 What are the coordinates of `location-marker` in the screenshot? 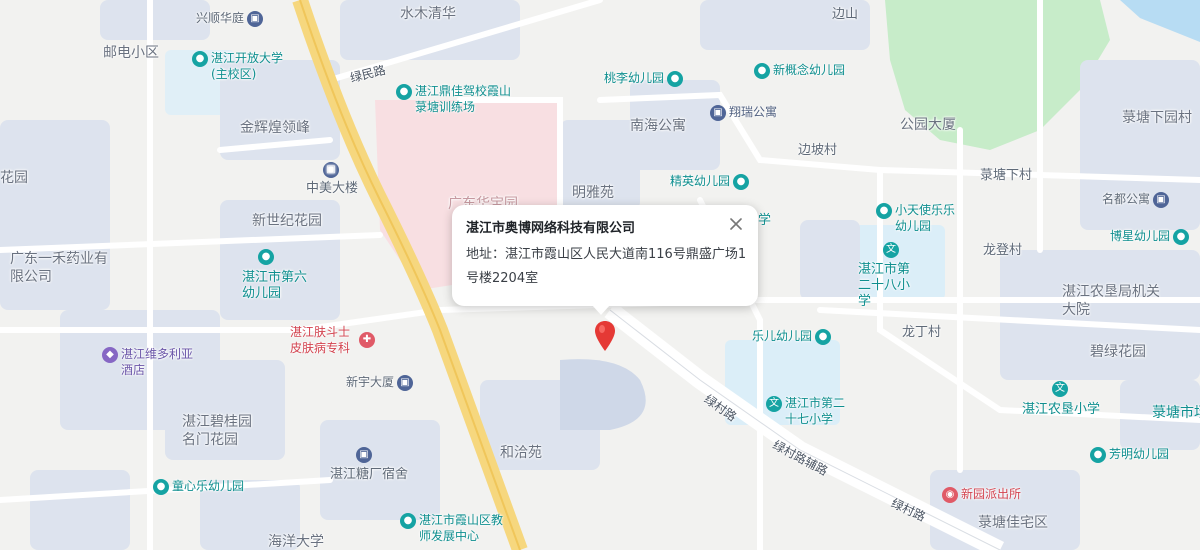 It's located at (605, 338).